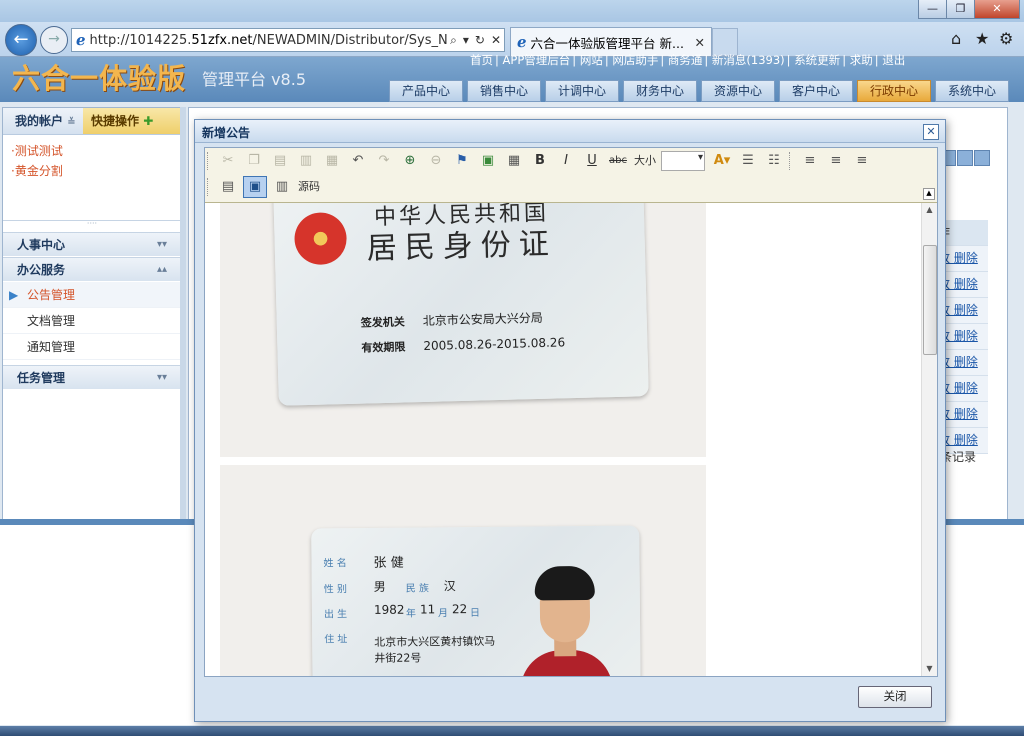 The height and width of the screenshot is (736, 1024). What do you see at coordinates (836, 161) in the screenshot?
I see `align-center-icon: ≡` at bounding box center [836, 161].